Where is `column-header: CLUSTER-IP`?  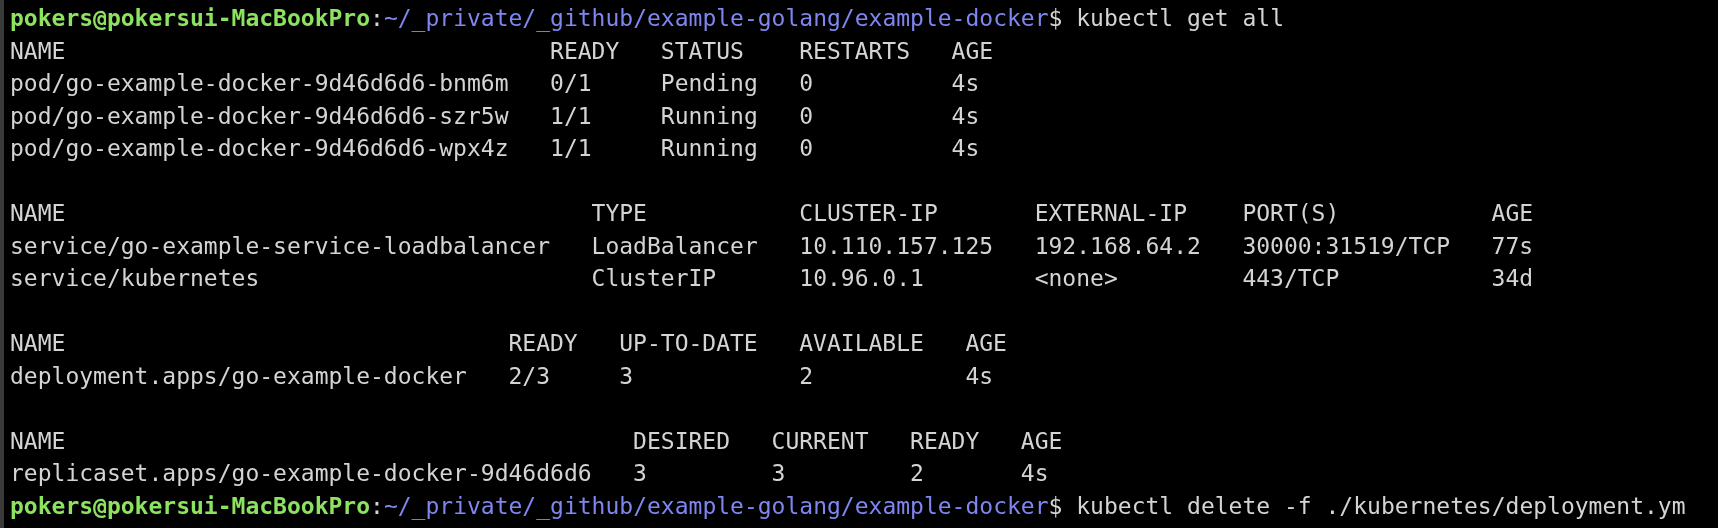 column-header: CLUSTER-IP is located at coordinates (868, 213).